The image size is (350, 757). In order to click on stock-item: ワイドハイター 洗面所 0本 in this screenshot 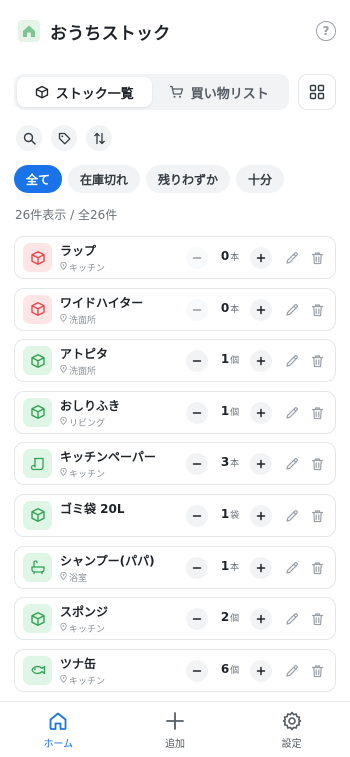, I will do `click(175, 309)`.